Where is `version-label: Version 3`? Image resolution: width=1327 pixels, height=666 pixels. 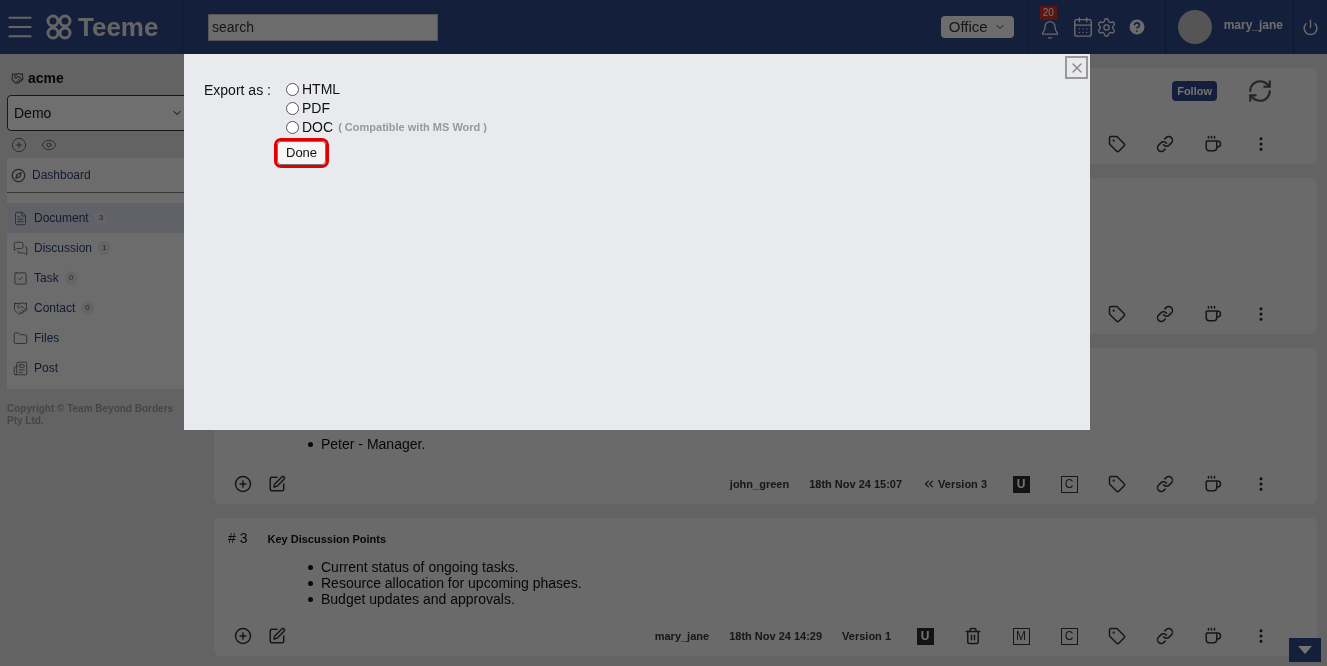
version-label: Version 3 is located at coordinates (962, 484).